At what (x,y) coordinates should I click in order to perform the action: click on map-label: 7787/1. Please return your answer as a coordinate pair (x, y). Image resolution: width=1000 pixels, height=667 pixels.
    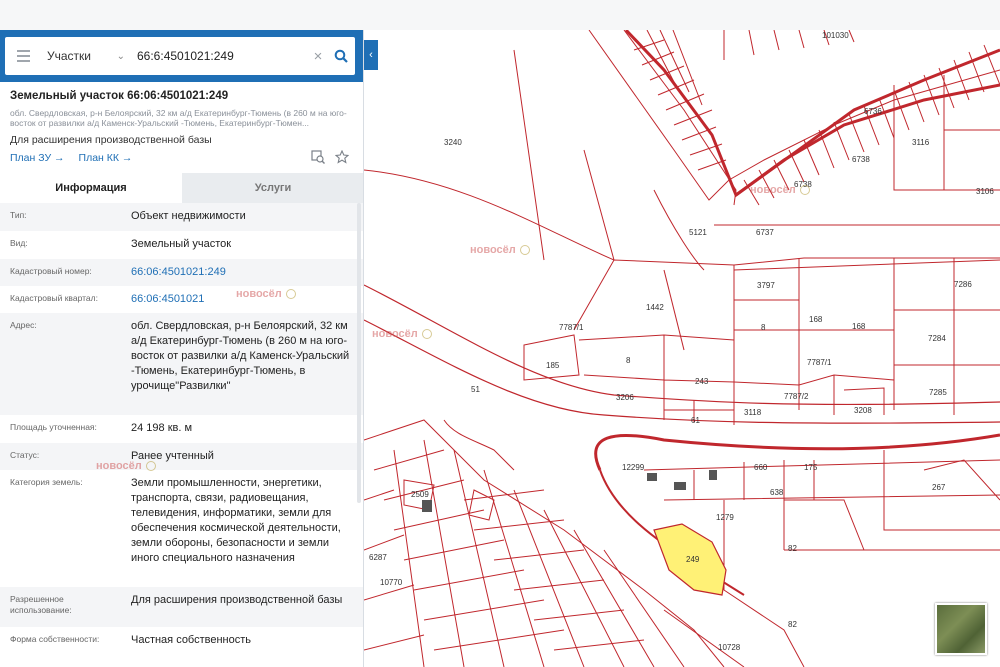
    Looking at the image, I should click on (571, 327).